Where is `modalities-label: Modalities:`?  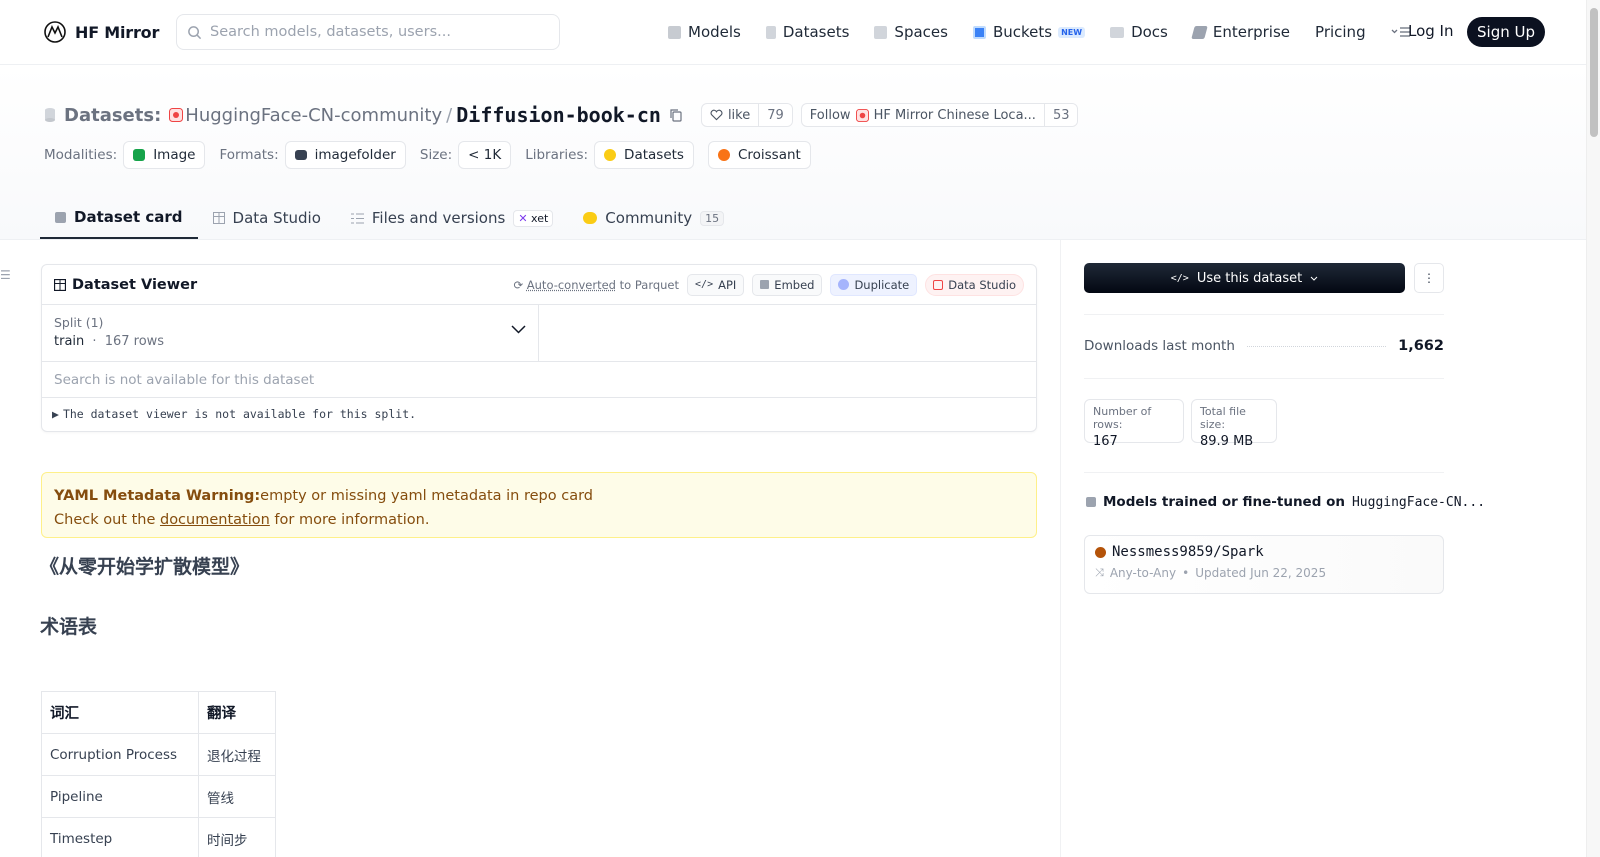 modalities-label: Modalities: is located at coordinates (81, 155).